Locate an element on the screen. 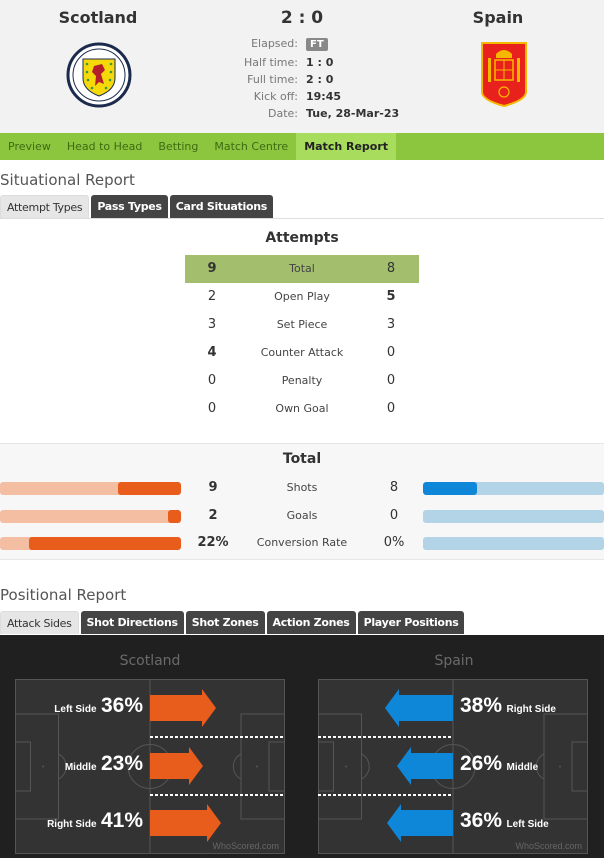  row-label: Own Goal is located at coordinates (302, 408).